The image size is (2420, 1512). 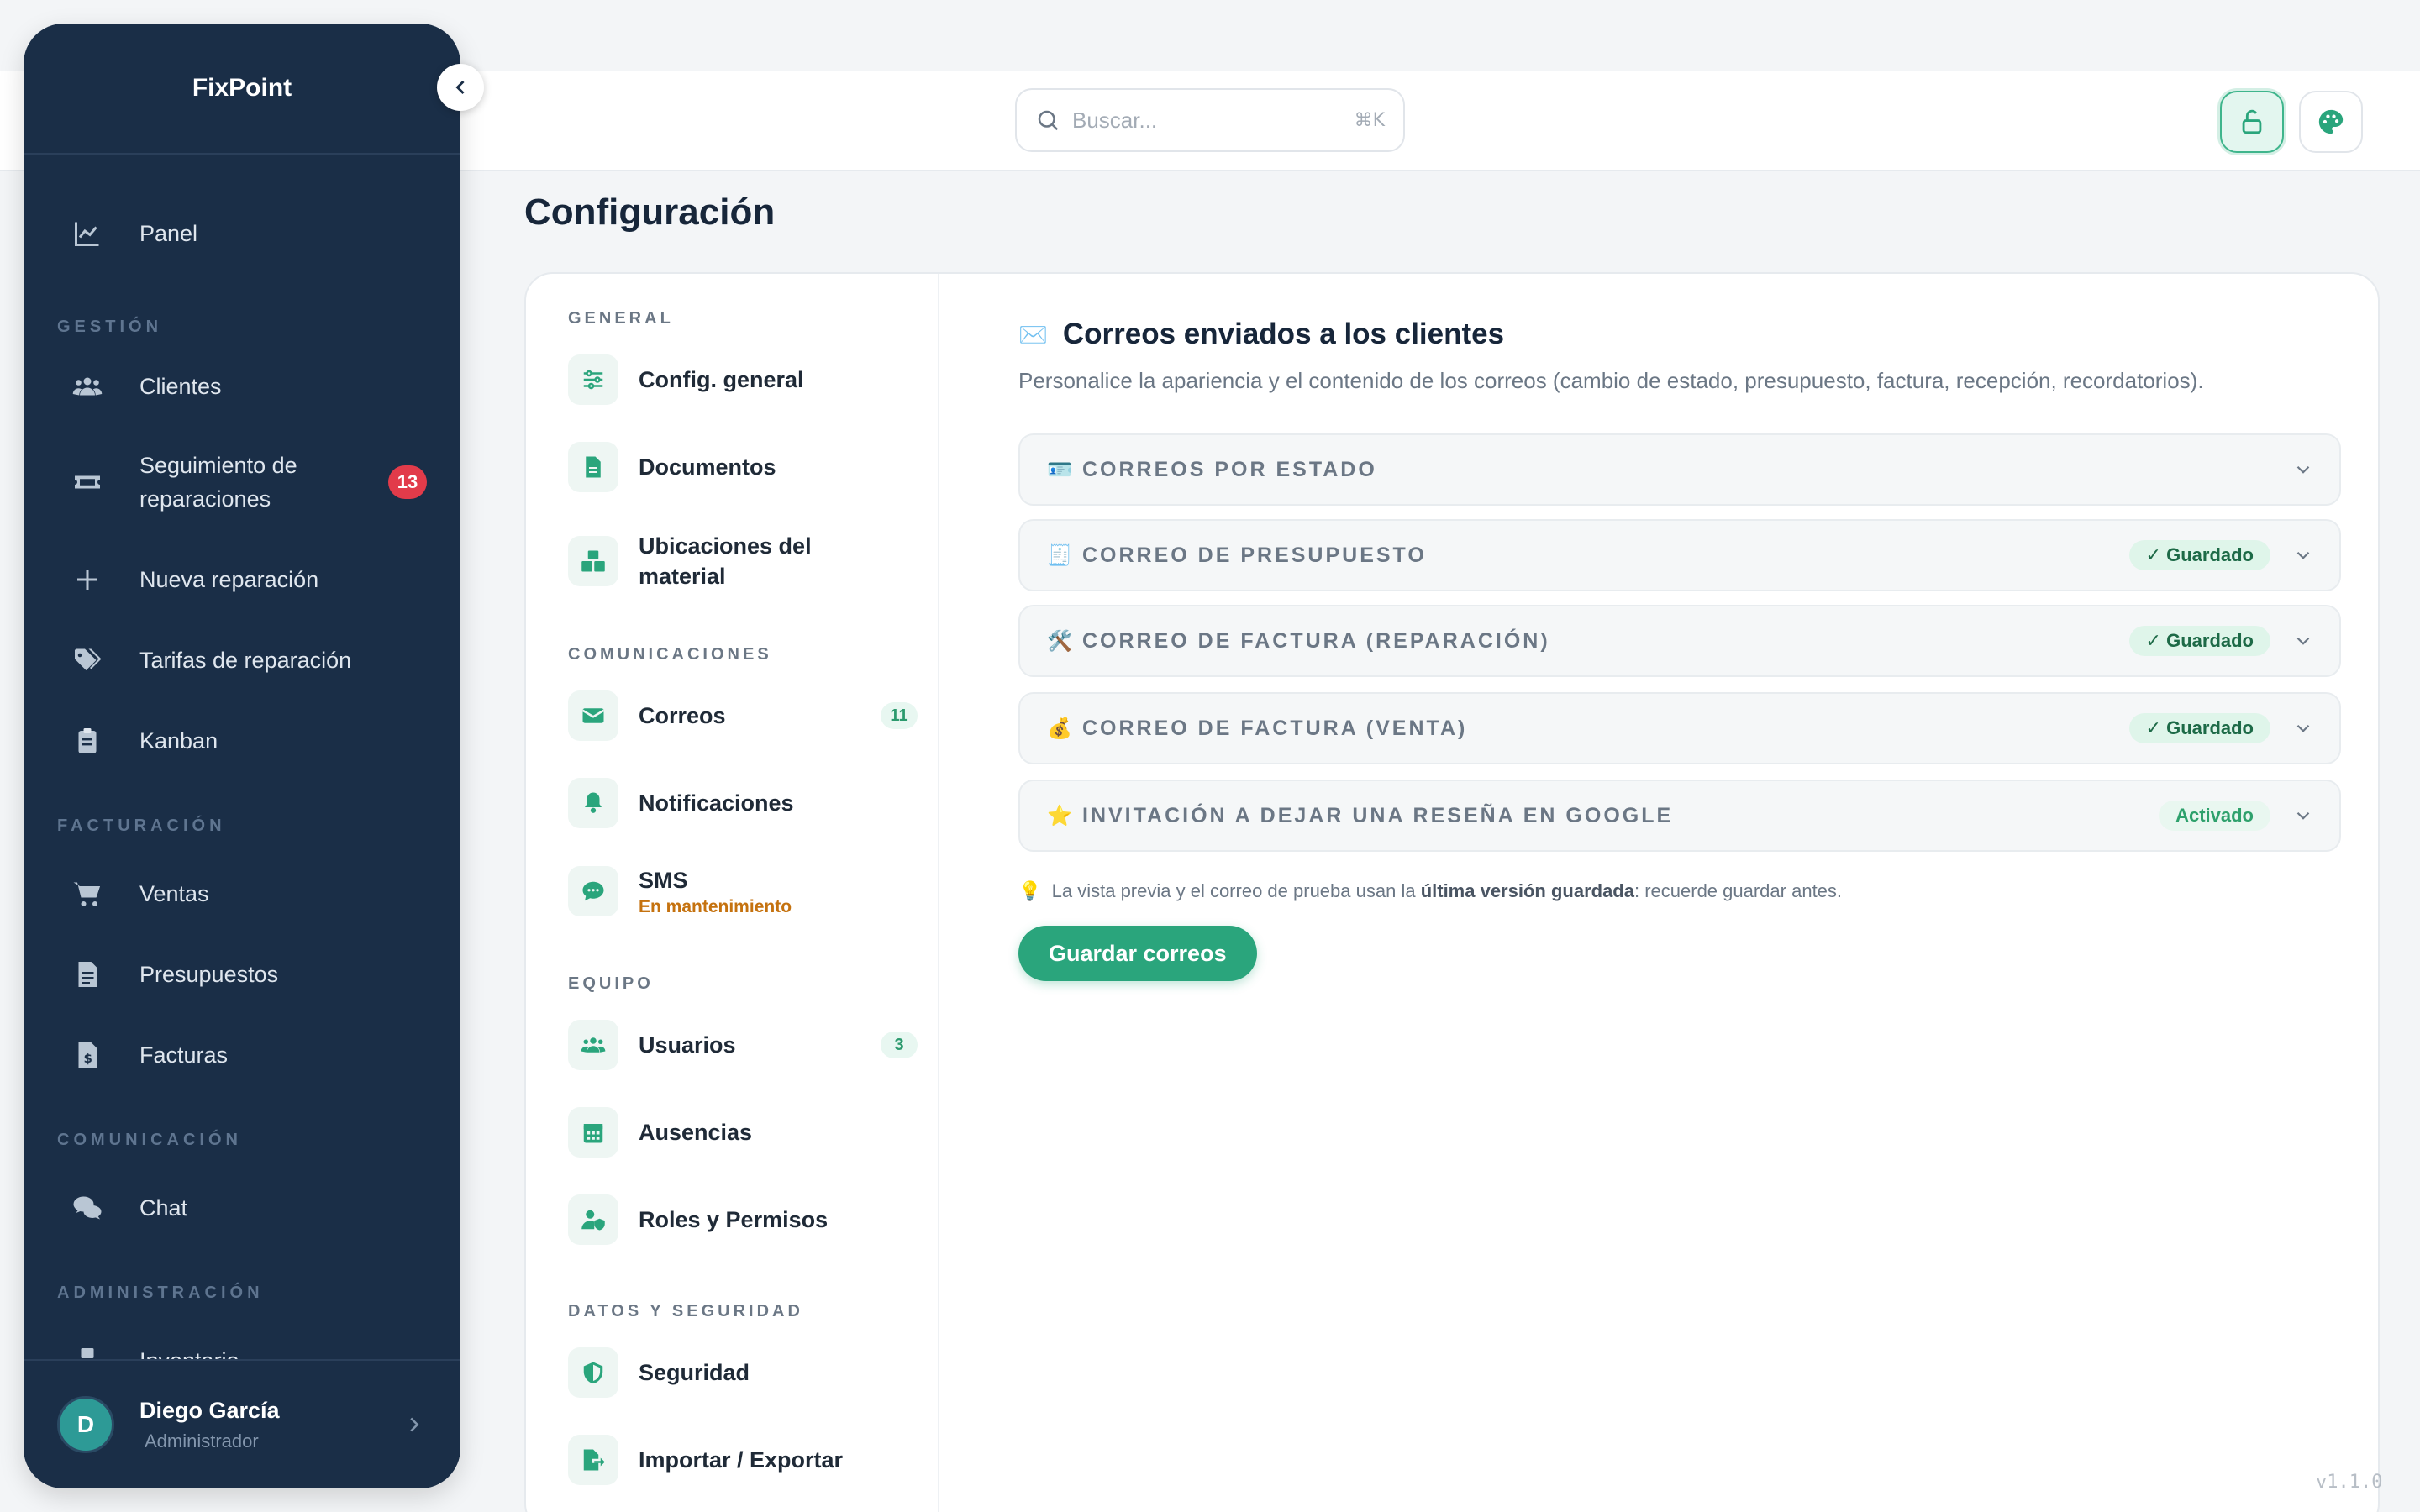 I want to click on settings-item-label: Ubicaciones del material, so click(x=725, y=561).